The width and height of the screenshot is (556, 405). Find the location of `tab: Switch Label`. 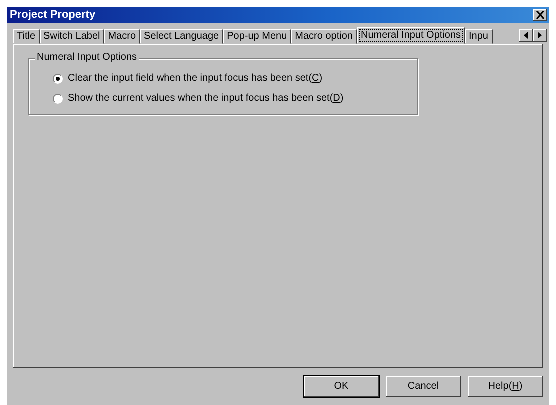

tab: Switch Label is located at coordinates (72, 36).